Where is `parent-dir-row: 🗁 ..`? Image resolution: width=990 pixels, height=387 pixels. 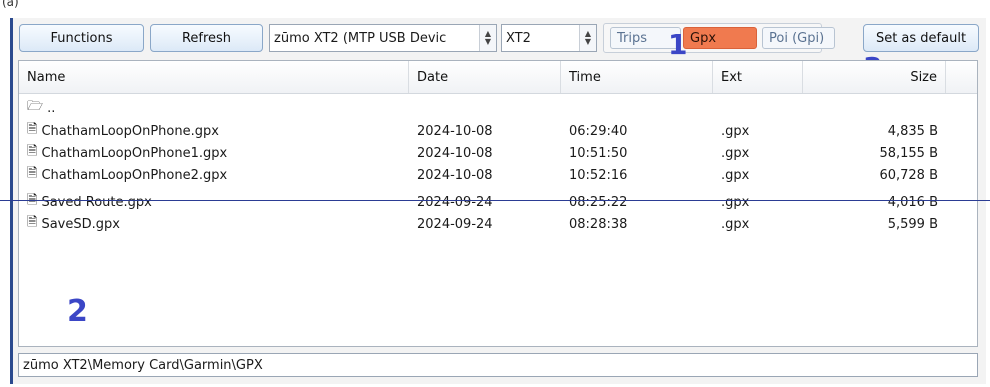
parent-dir-row: 🗁 .. is located at coordinates (498, 108).